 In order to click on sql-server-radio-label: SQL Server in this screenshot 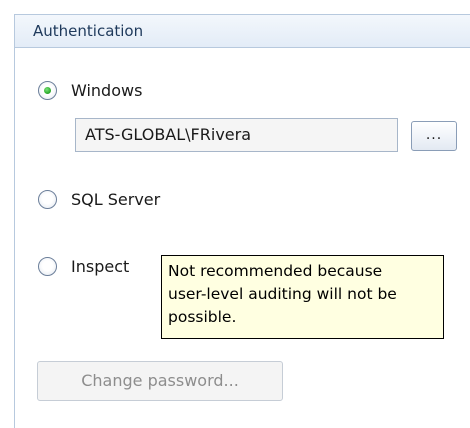, I will do `click(115, 199)`.